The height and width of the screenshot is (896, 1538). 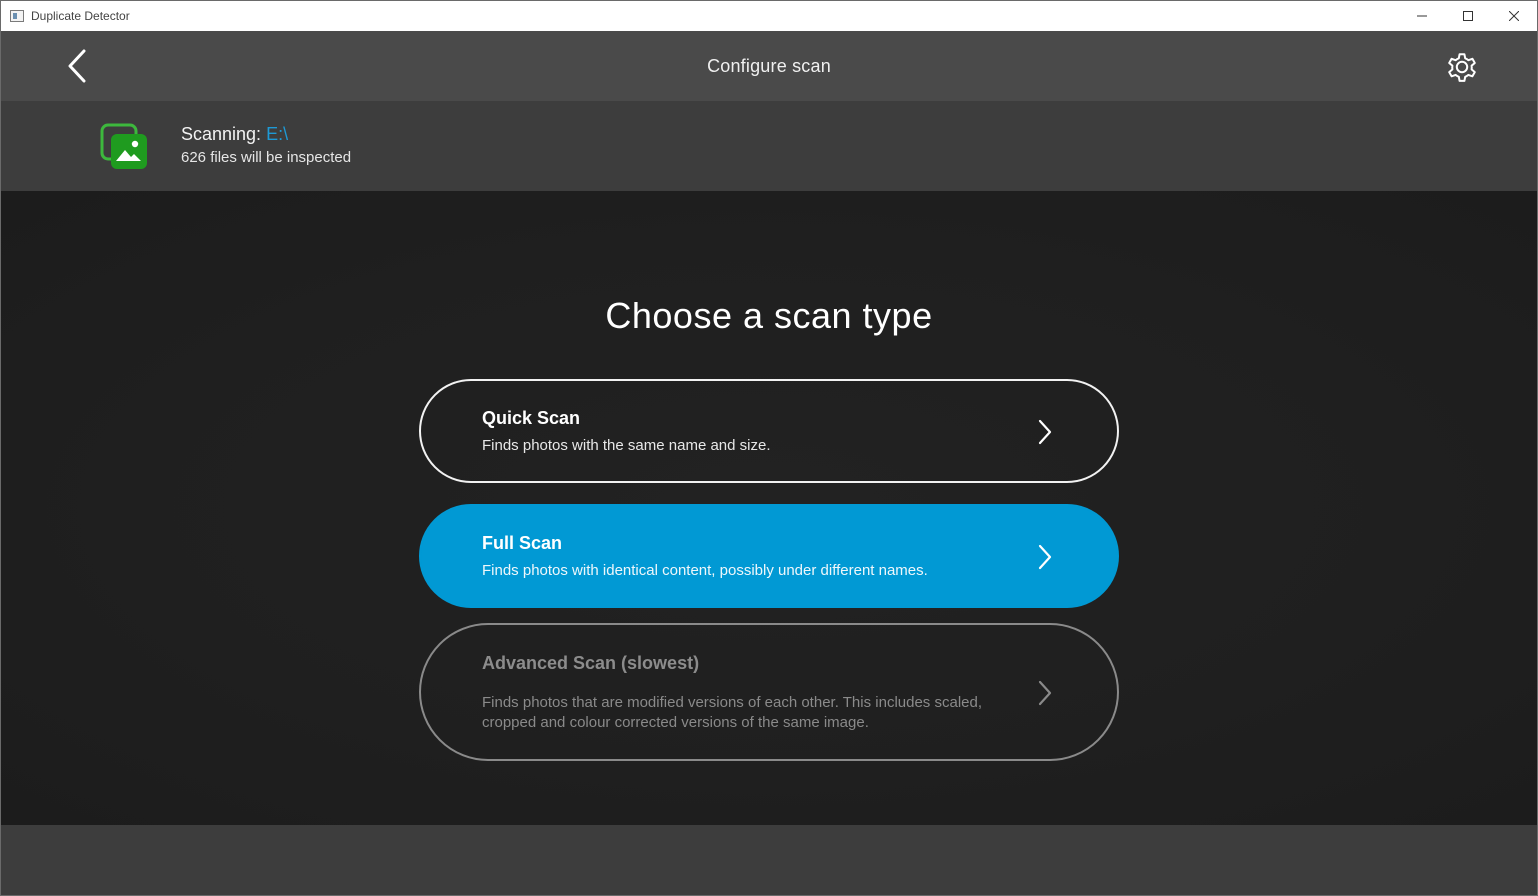 I want to click on option-title: Advanced Scan (slowest), so click(x=591, y=663).